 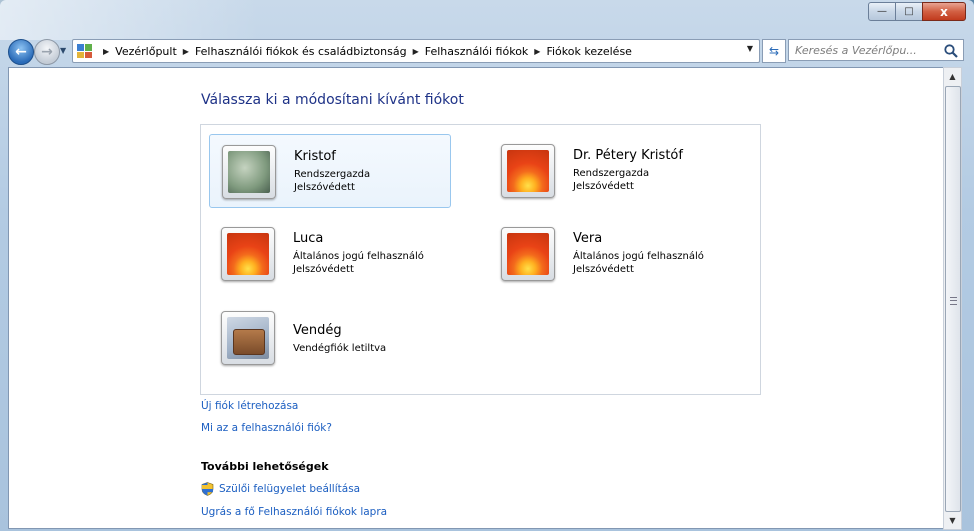 What do you see at coordinates (294, 512) in the screenshot?
I see `main-user-accounts-link: Ugrás a fő Felhasználói fiókok lapra` at bounding box center [294, 512].